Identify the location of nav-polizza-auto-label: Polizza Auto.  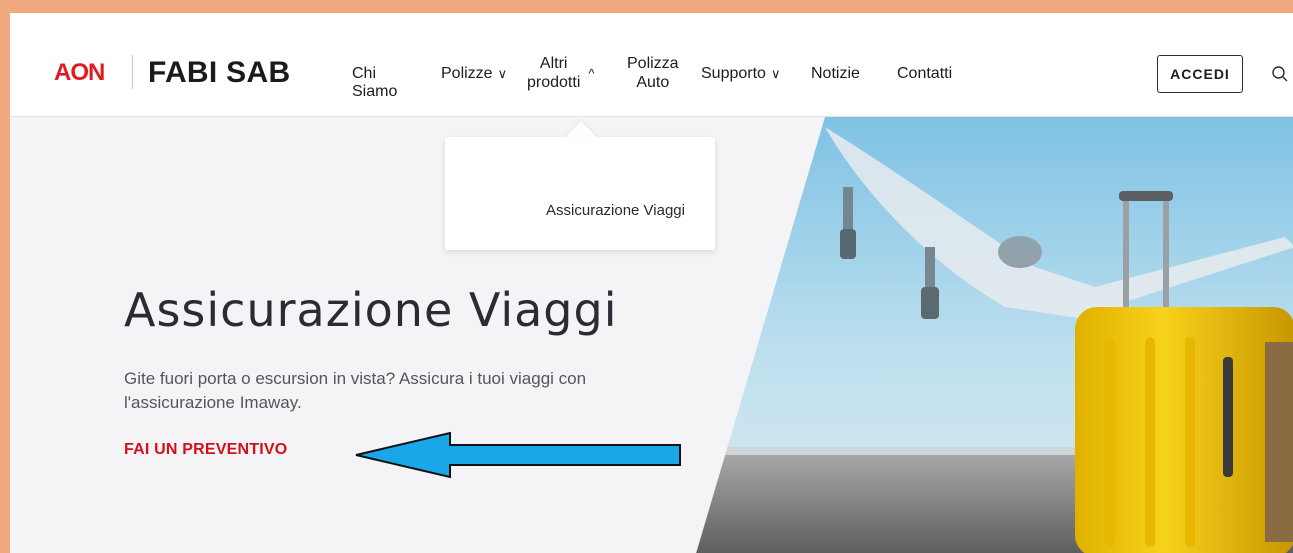
(653, 73).